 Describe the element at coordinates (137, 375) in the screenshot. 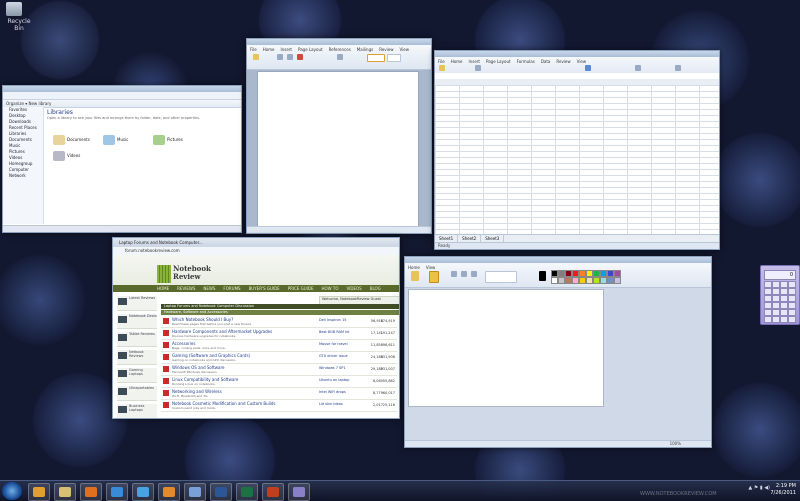

I see `sidebar-link: Gaming Laptops` at that location.